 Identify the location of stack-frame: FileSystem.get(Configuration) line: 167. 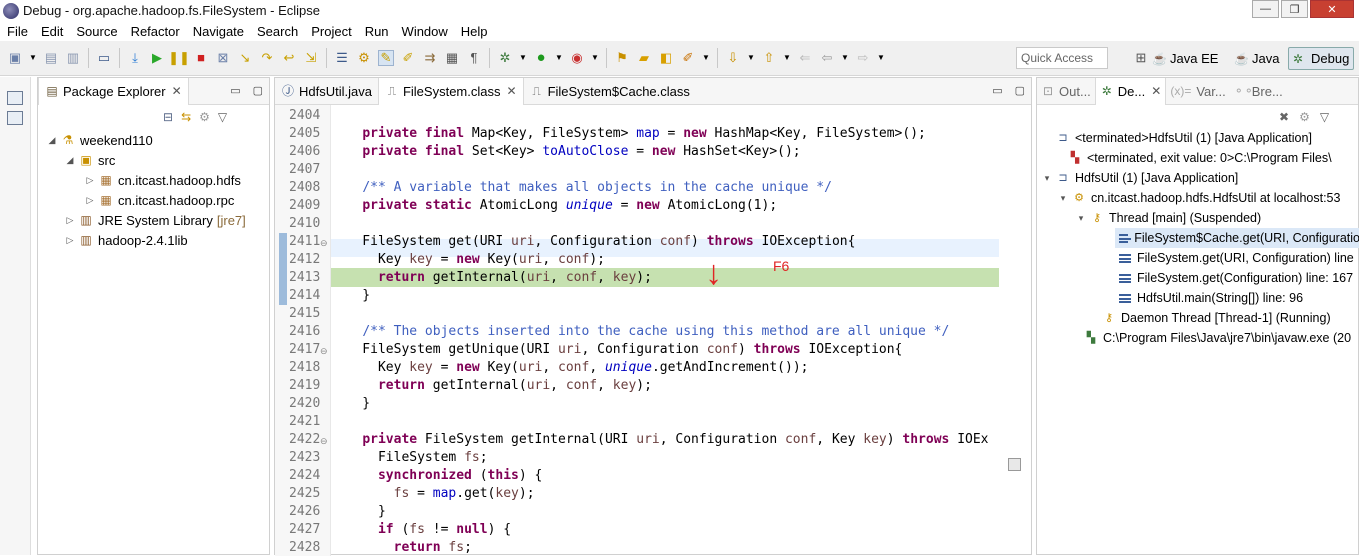
(1234, 278).